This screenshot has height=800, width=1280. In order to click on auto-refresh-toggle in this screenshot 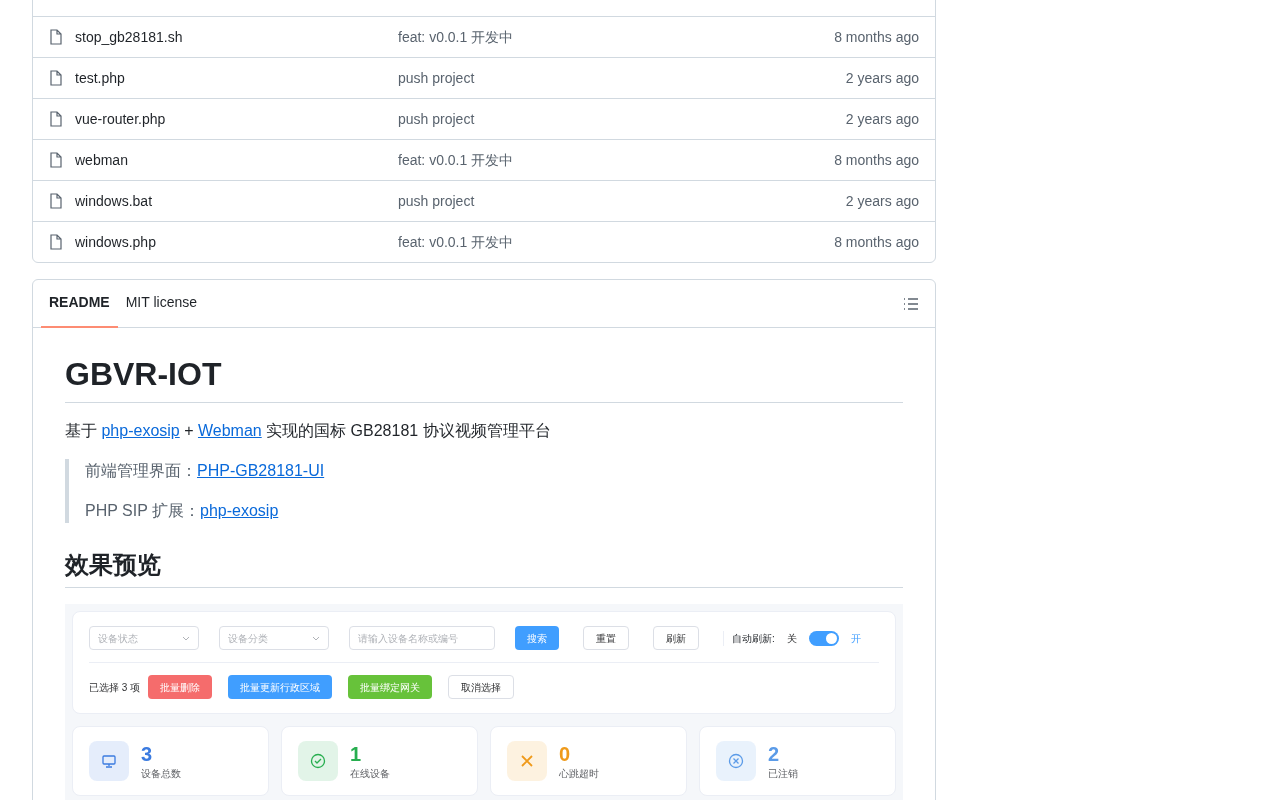, I will do `click(823, 638)`.